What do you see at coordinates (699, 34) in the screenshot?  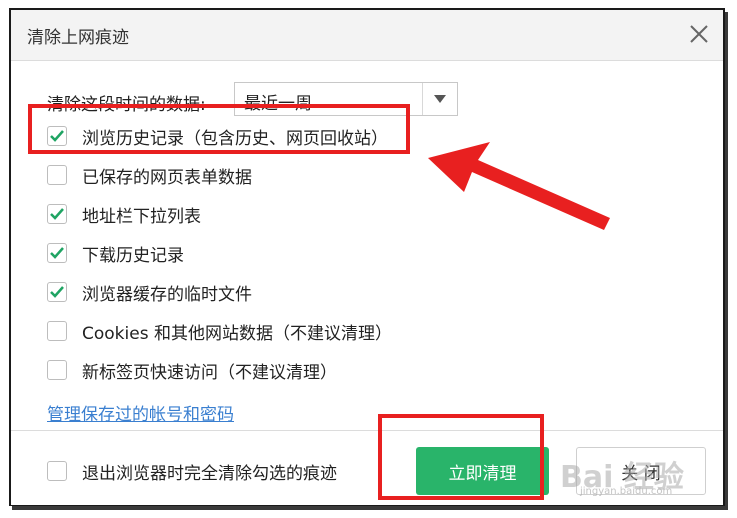 I see `close-icon` at bounding box center [699, 34].